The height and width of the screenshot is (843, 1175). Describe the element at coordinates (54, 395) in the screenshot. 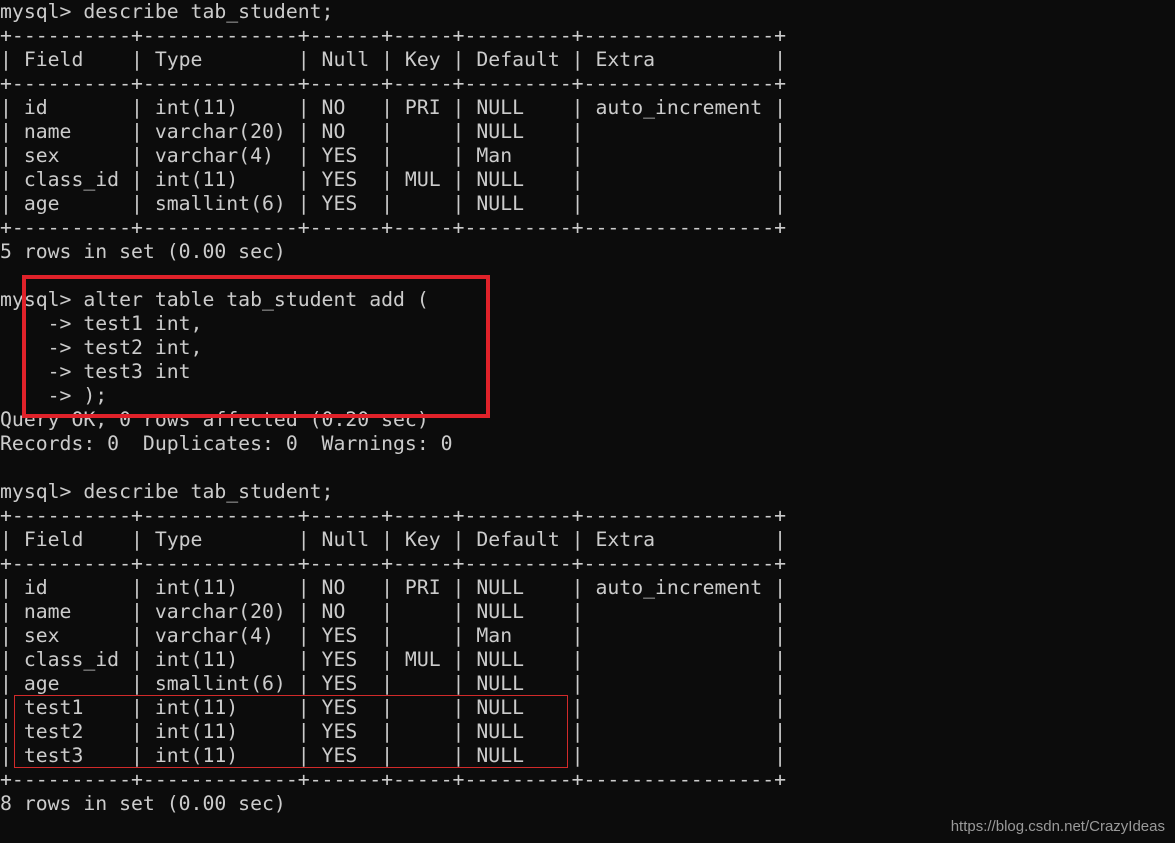

I see `terminal-line: -> );` at that location.